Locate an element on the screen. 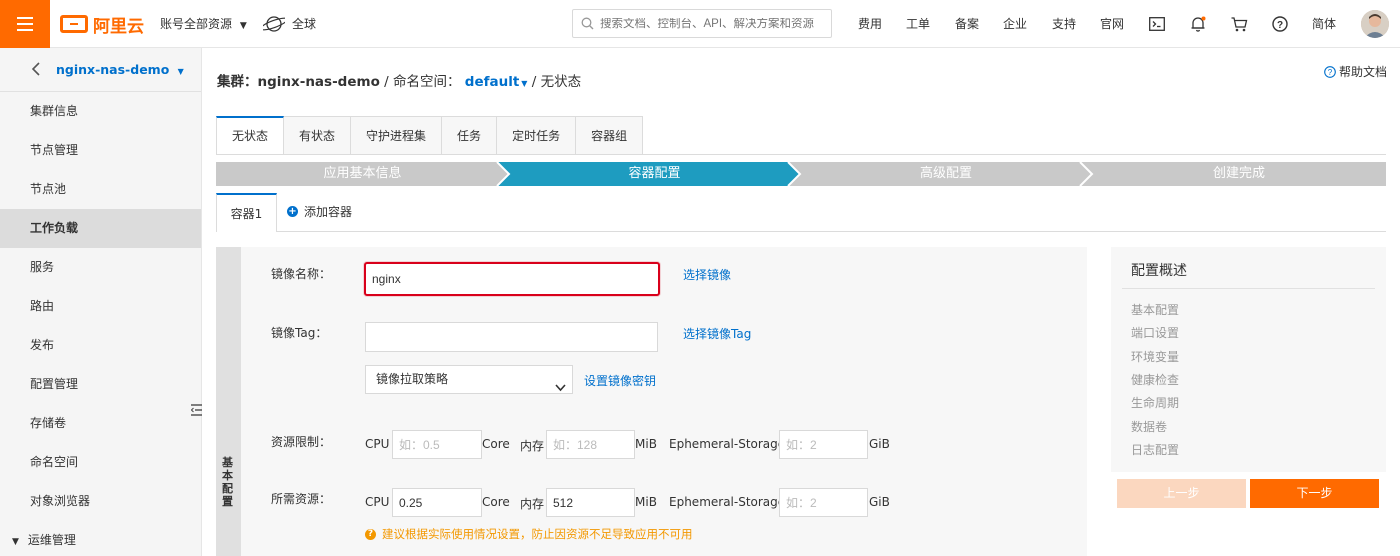 This screenshot has height=556, width=1400. nav-tickets: 工单 is located at coordinates (918, 24).